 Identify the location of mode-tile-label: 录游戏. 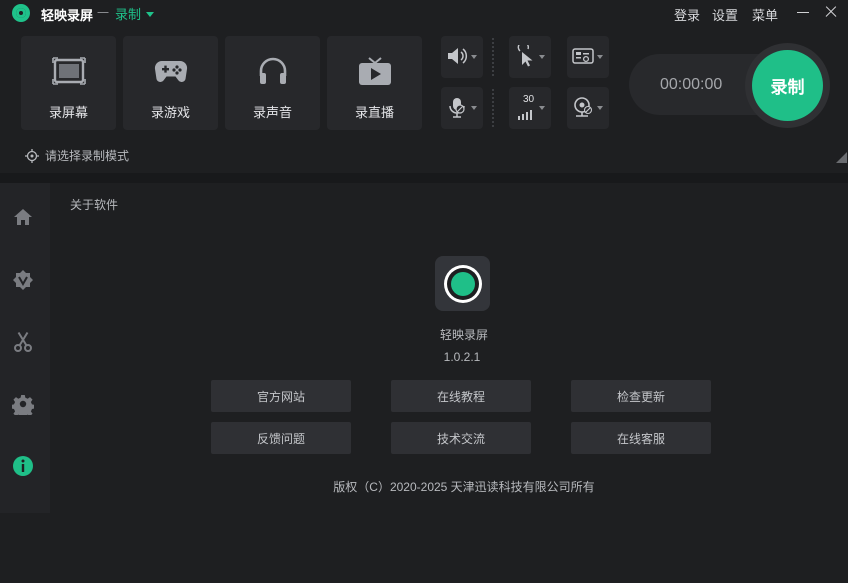
(170, 112).